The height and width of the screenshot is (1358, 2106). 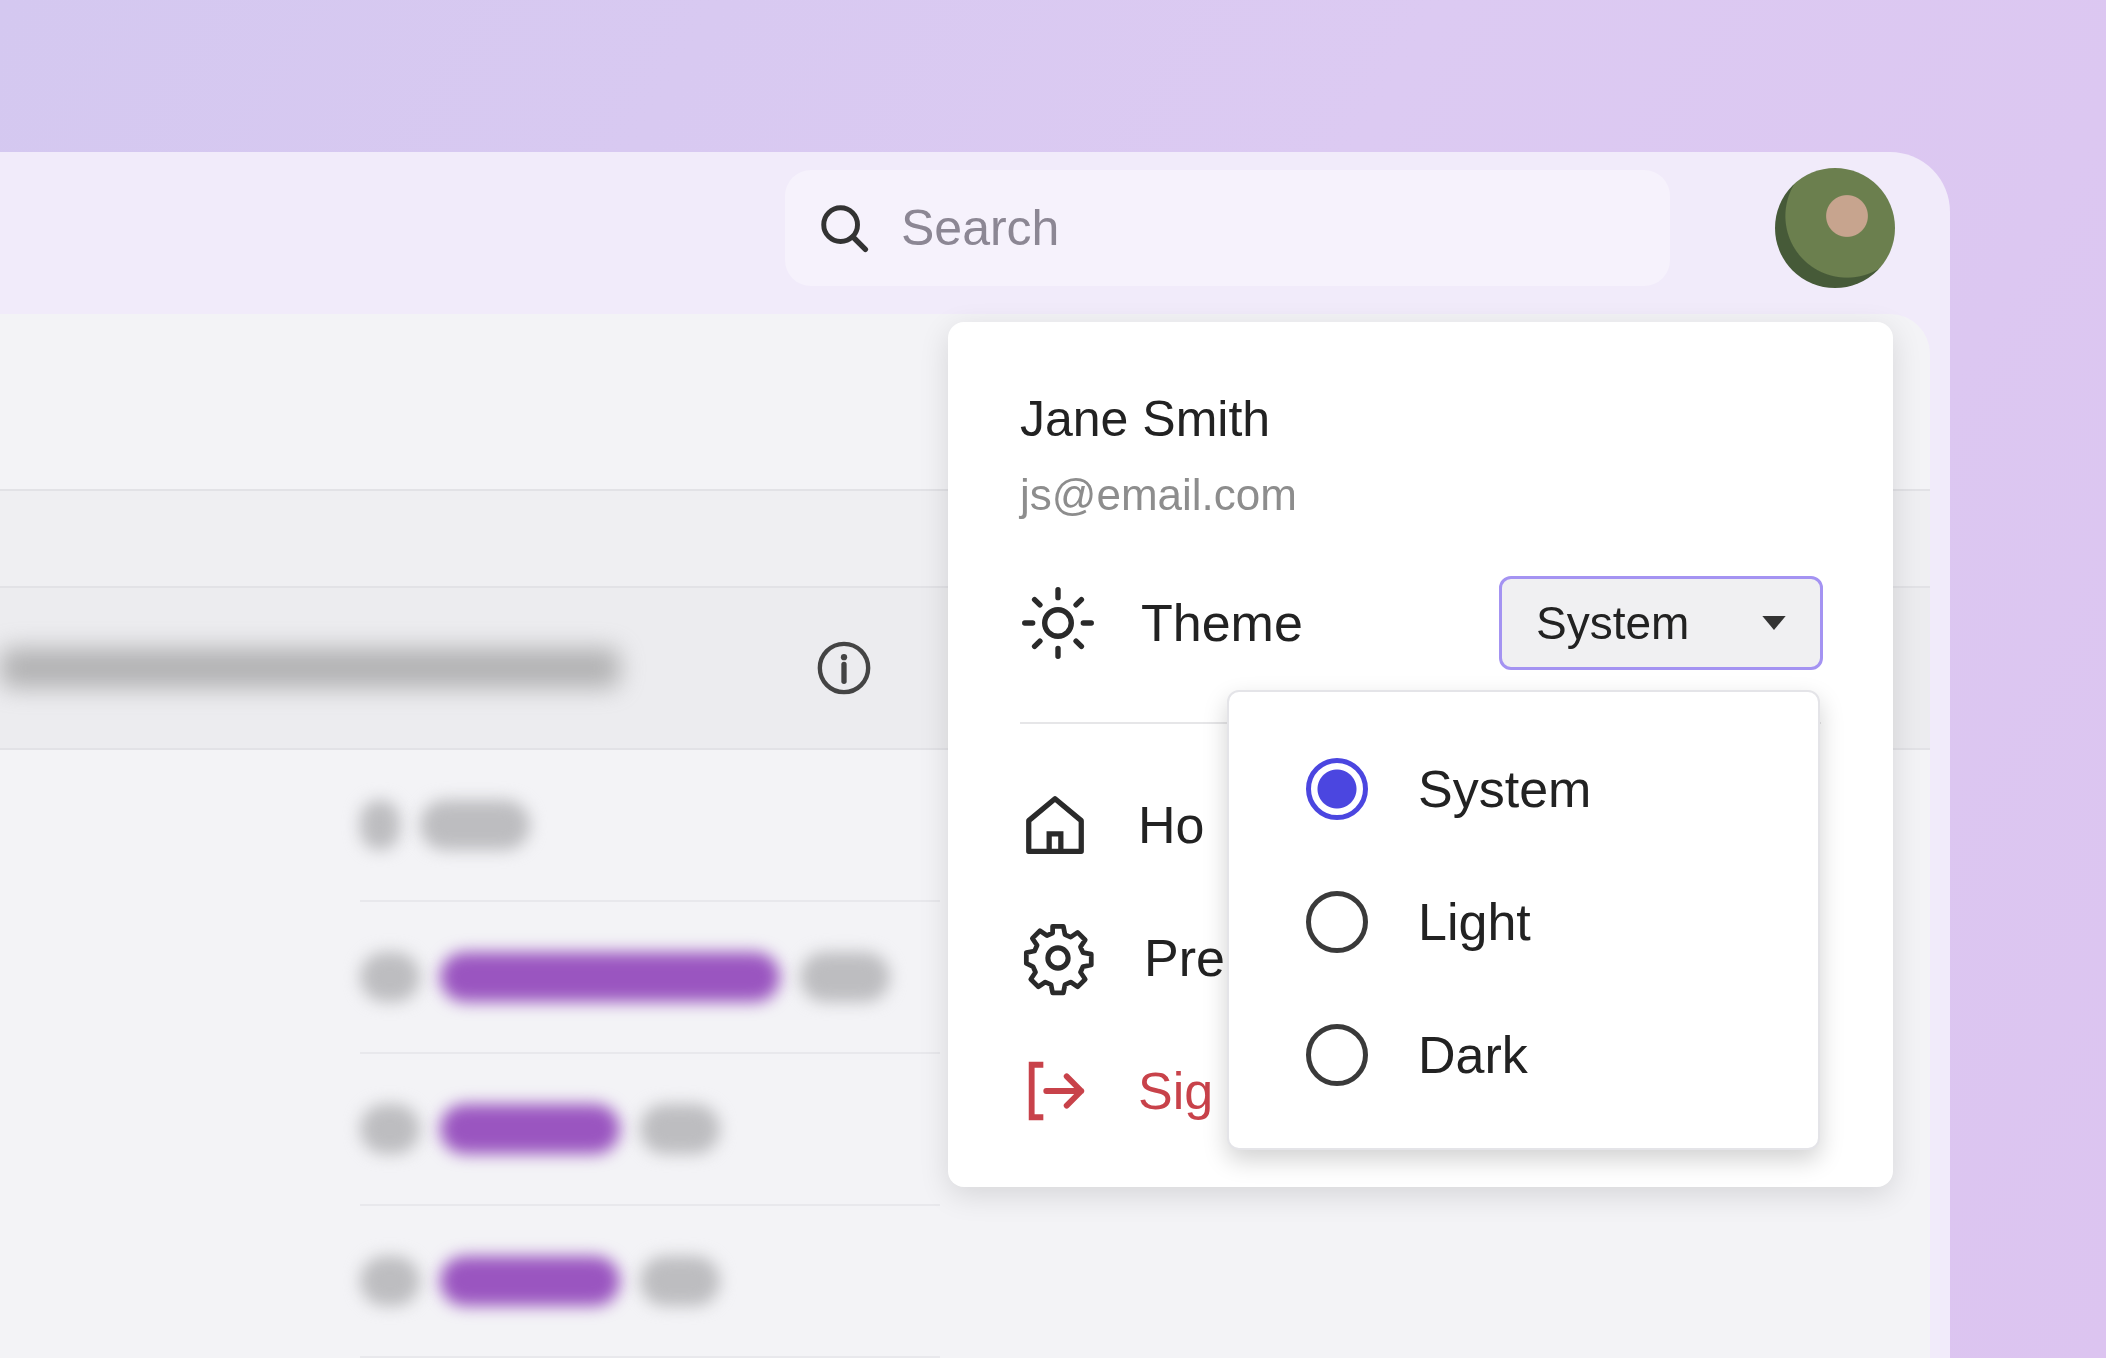 I want to click on theme-label: Theme, so click(x=1222, y=623).